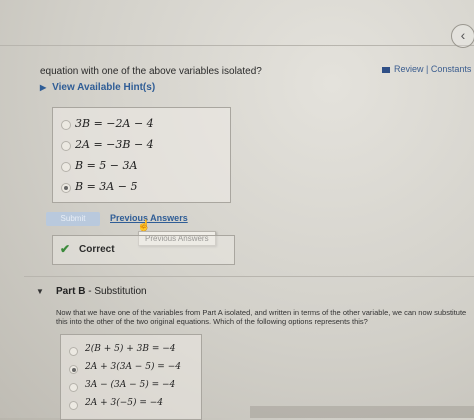 This screenshot has height=420, width=474. Describe the element at coordinates (386, 69) in the screenshot. I see `review-icon` at that location.